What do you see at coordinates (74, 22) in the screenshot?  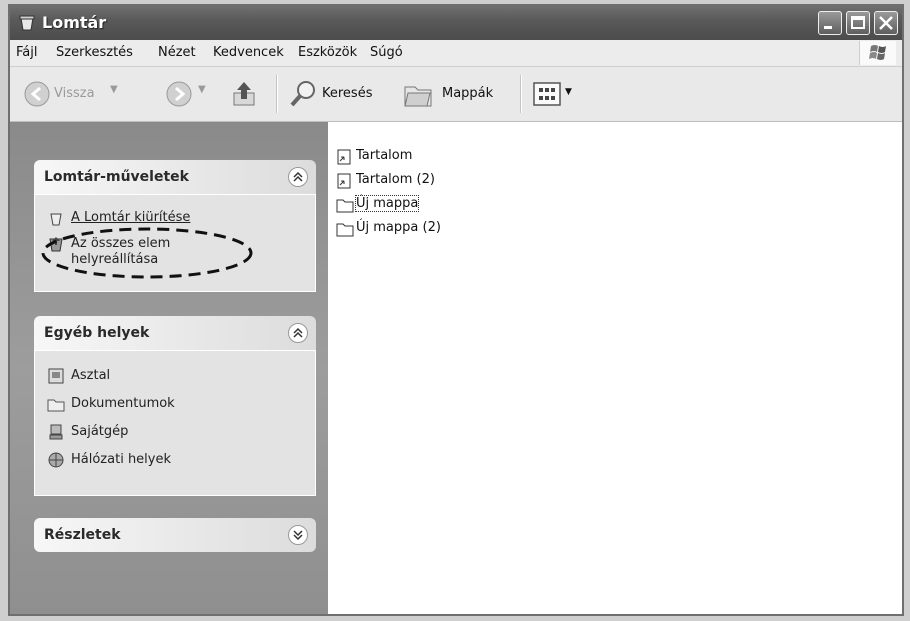 I see `window-title: Lomtár` at bounding box center [74, 22].